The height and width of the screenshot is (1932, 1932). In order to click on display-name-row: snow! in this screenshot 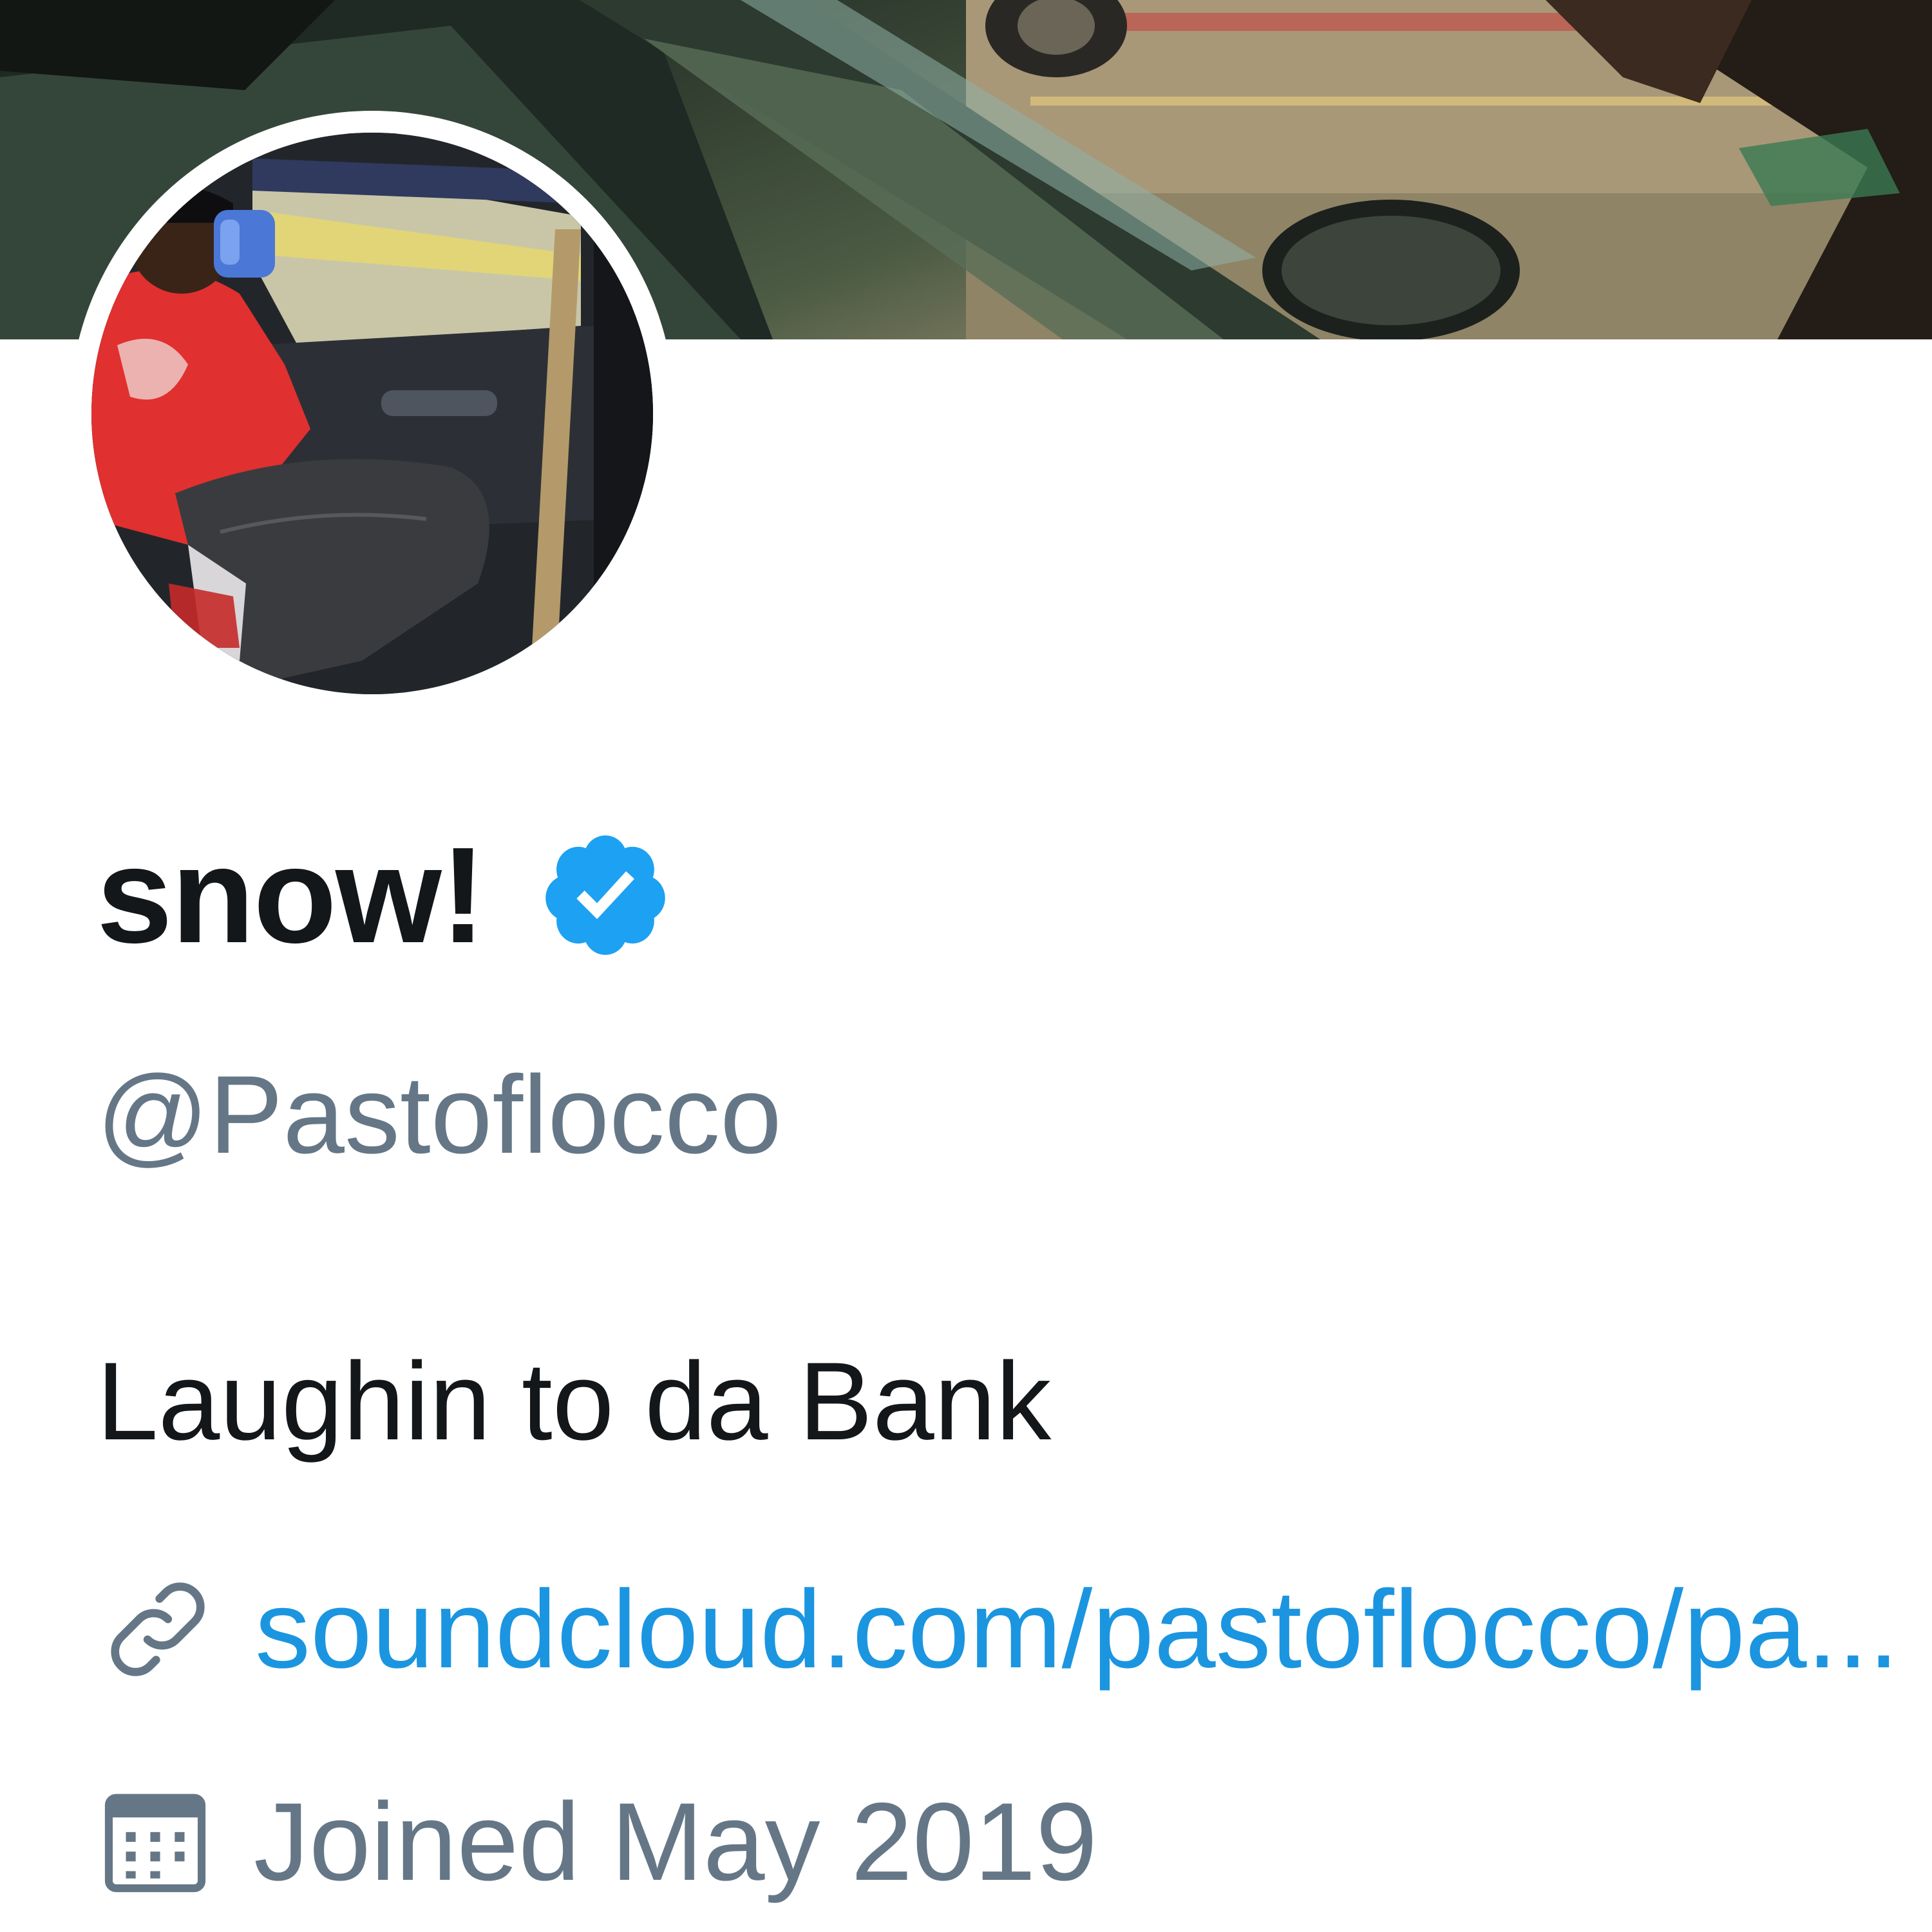, I will do `click(385, 895)`.